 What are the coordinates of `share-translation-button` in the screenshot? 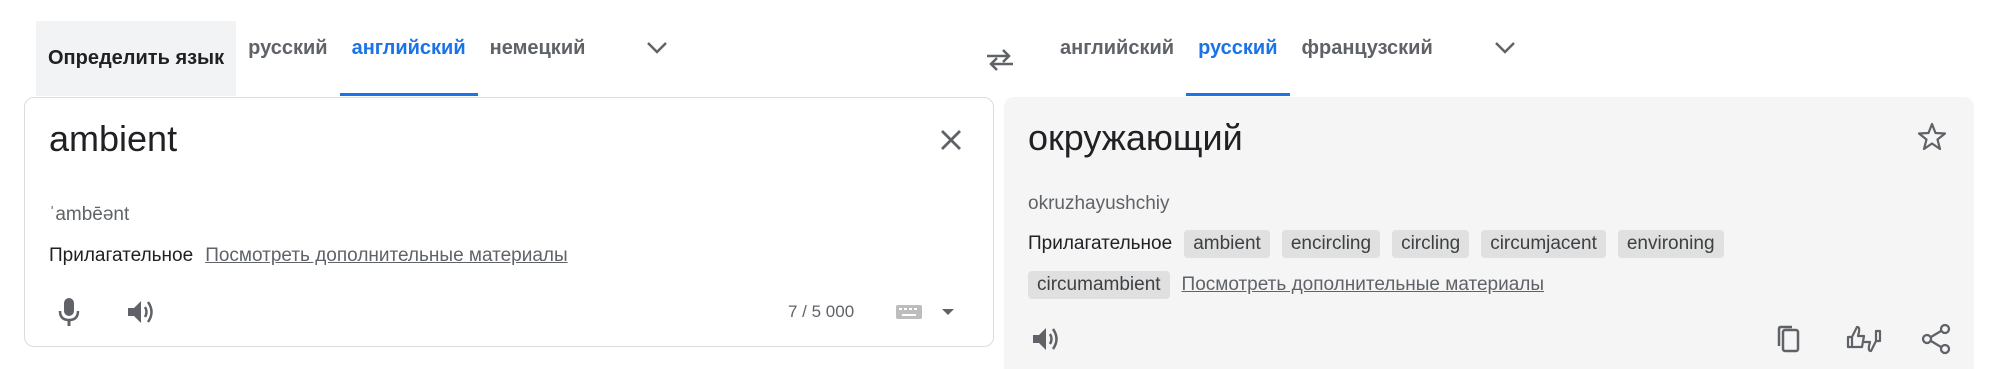 It's located at (1936, 339).